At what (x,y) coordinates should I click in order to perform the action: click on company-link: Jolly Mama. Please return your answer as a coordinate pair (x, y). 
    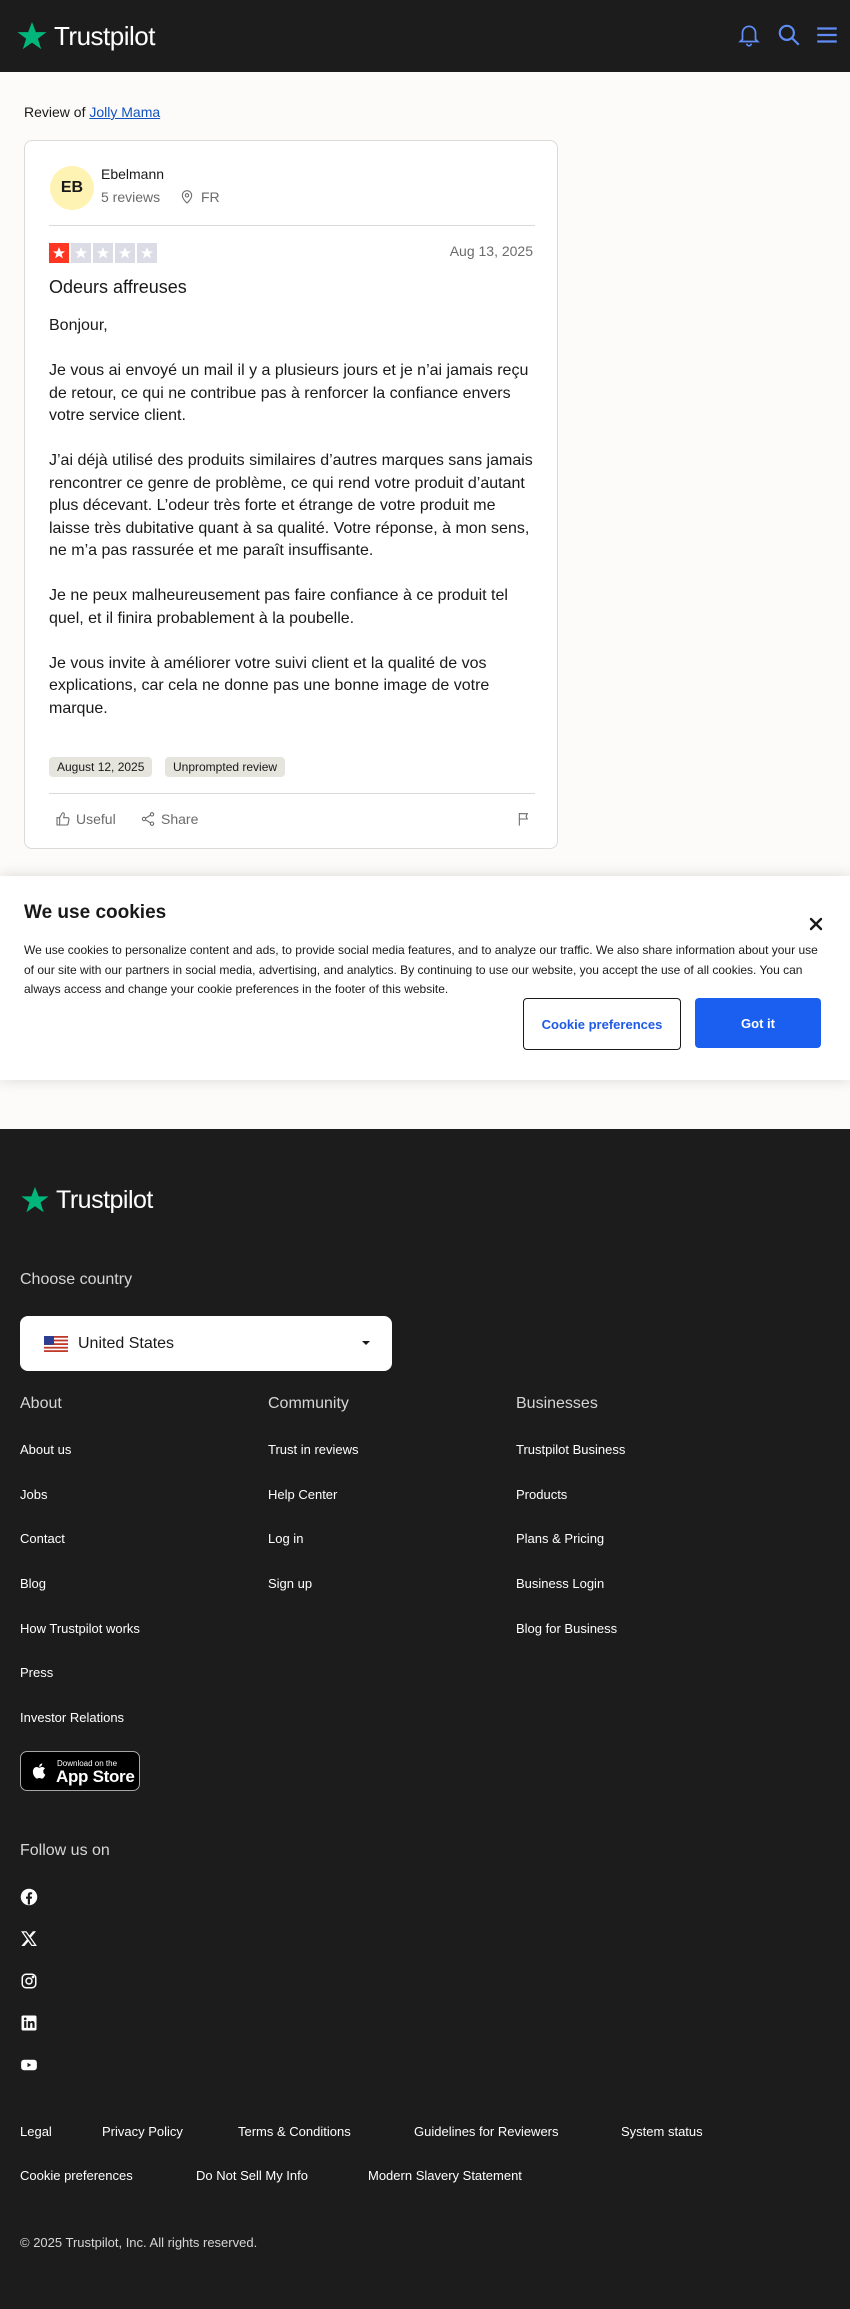
    Looking at the image, I should click on (124, 112).